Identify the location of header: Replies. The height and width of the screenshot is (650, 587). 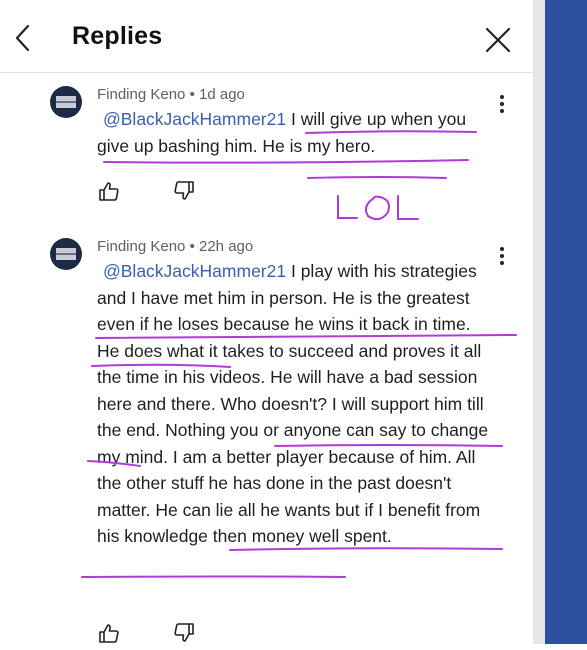
(266, 36).